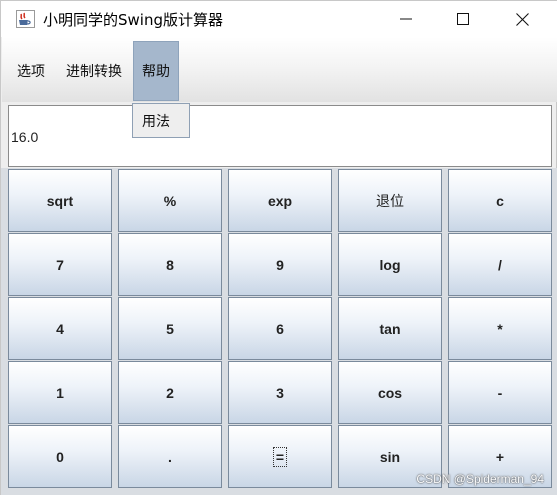 The image size is (557, 495). I want to click on key-multiply: *, so click(500, 328).